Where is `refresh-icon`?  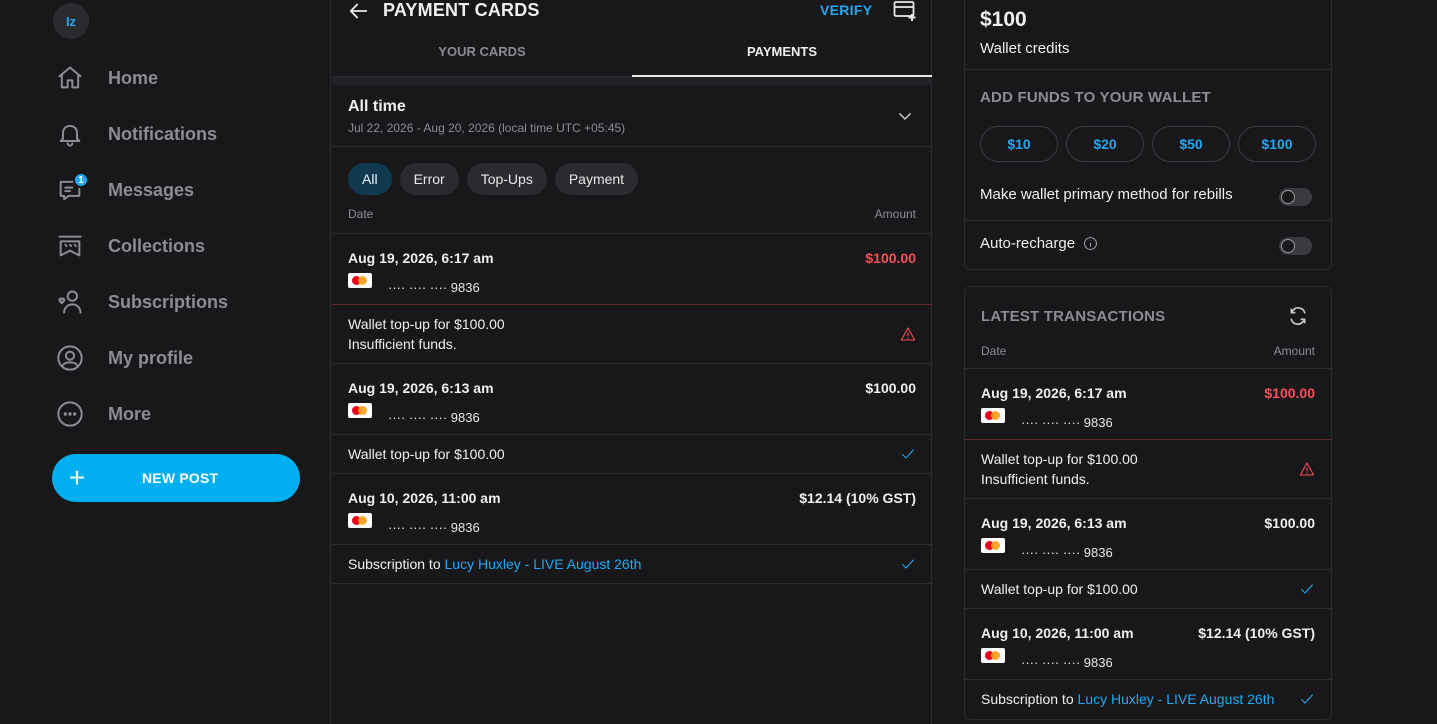
refresh-icon is located at coordinates (1298, 316).